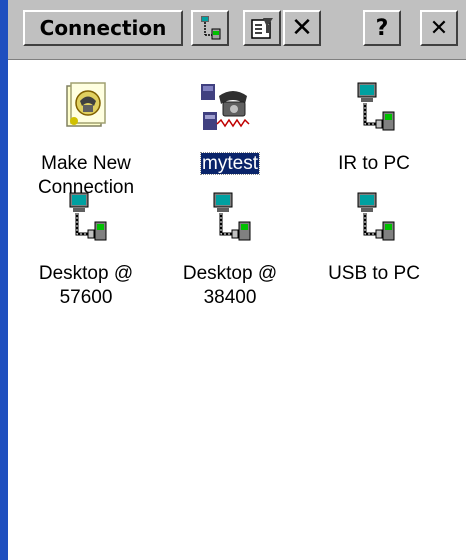 The image size is (466, 560). I want to click on item-label: Desktop @ 38400, so click(230, 285).